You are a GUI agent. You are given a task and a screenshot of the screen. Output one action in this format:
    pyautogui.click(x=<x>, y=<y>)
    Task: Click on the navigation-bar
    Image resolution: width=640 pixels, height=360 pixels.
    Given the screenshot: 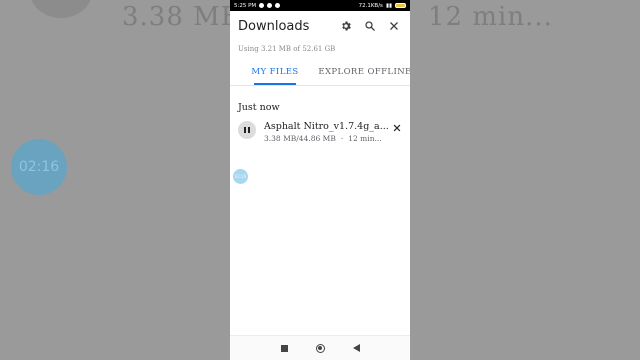 What is the action you would take?
    pyautogui.click(x=320, y=347)
    